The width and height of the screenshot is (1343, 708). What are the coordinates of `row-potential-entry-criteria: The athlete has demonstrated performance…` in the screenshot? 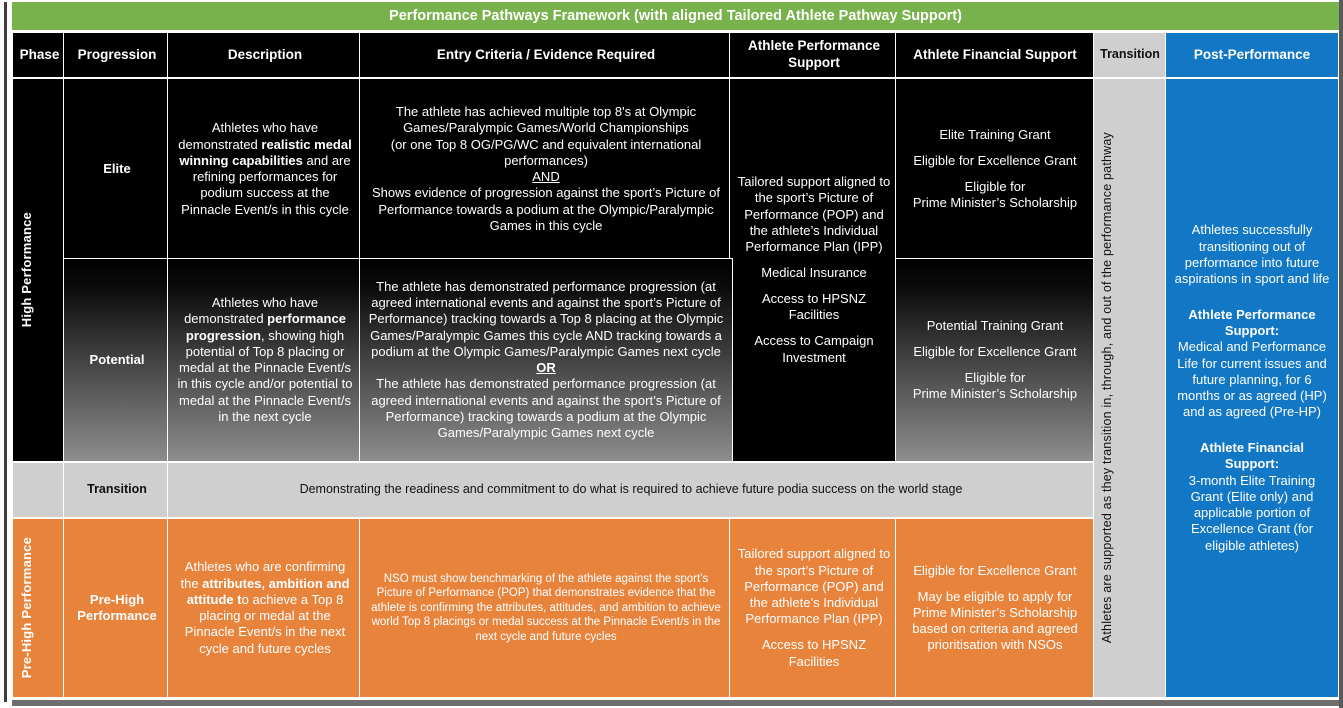 It's located at (546, 360).